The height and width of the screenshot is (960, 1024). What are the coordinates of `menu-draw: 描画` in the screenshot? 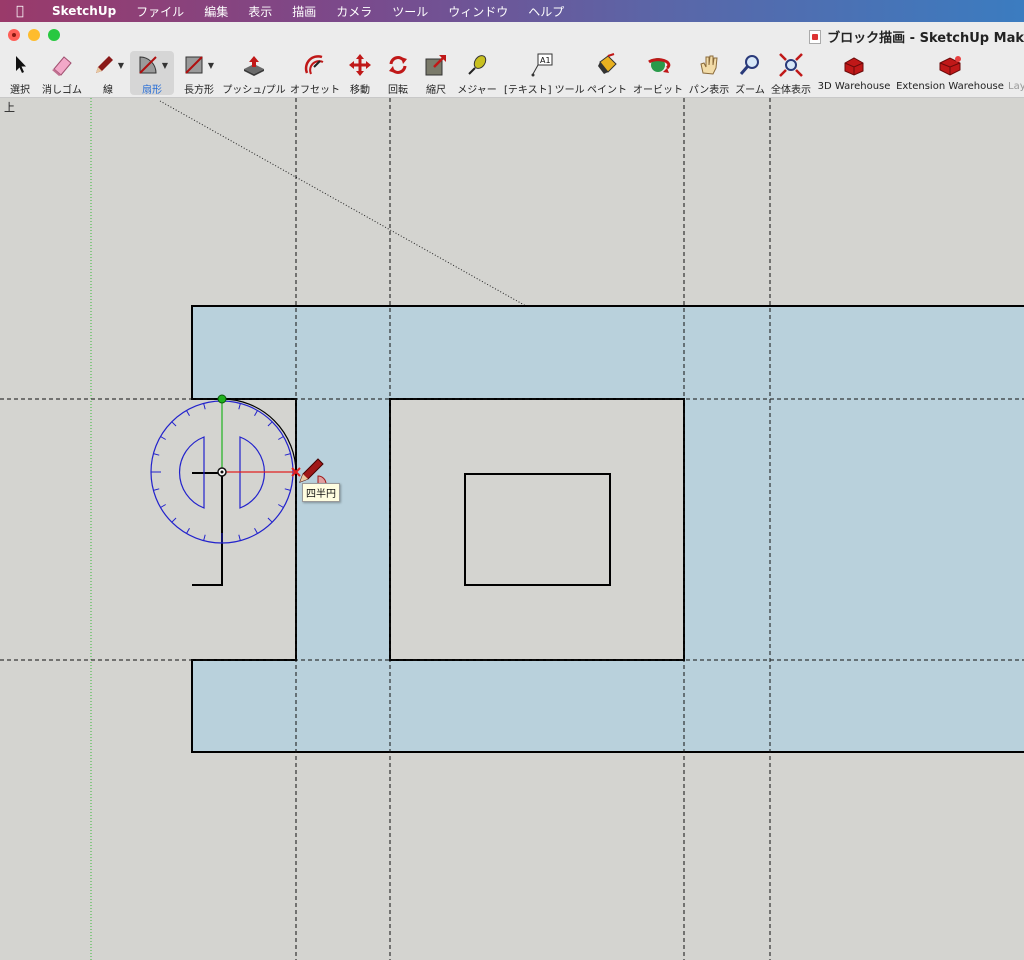 It's located at (304, 11).